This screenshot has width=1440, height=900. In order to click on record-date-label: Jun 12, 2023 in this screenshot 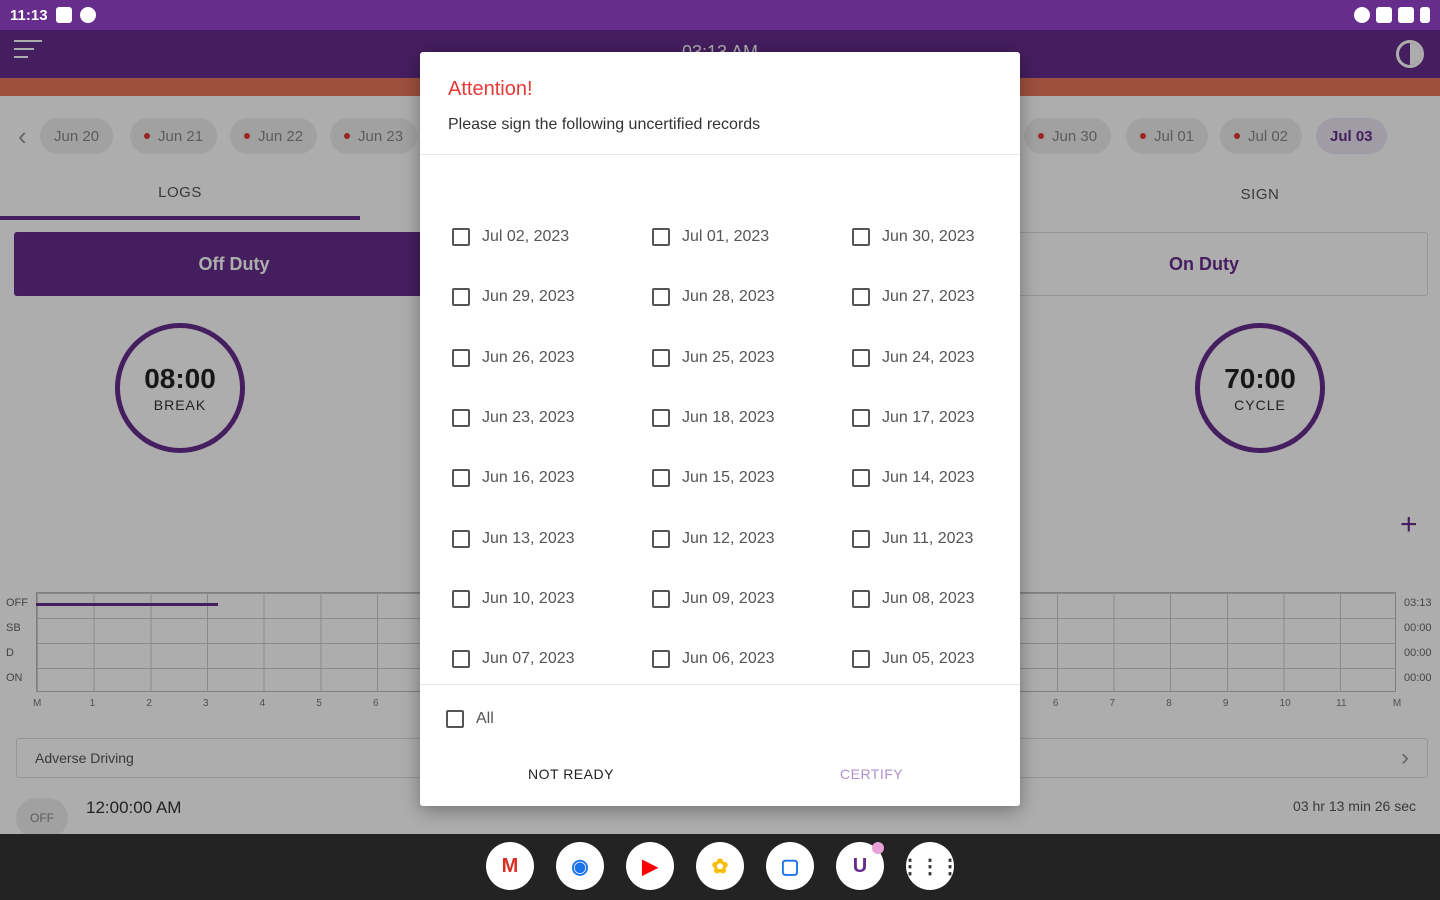, I will do `click(728, 538)`.